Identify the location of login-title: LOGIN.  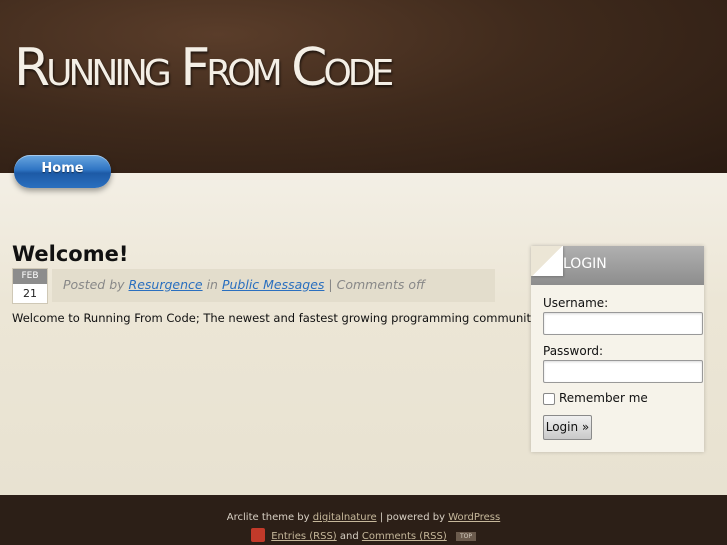
(585, 264).